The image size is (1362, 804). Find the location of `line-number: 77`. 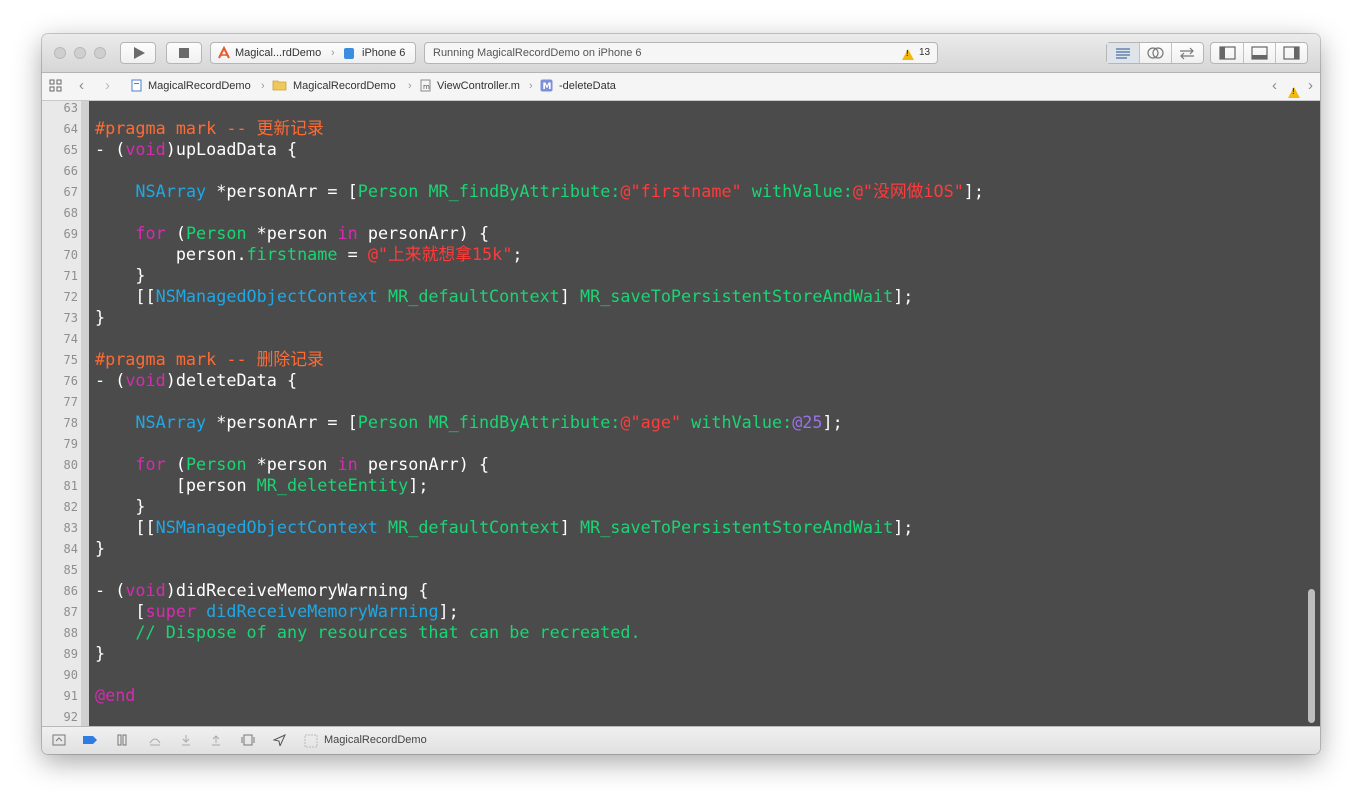

line-number: 77 is located at coordinates (70, 402).